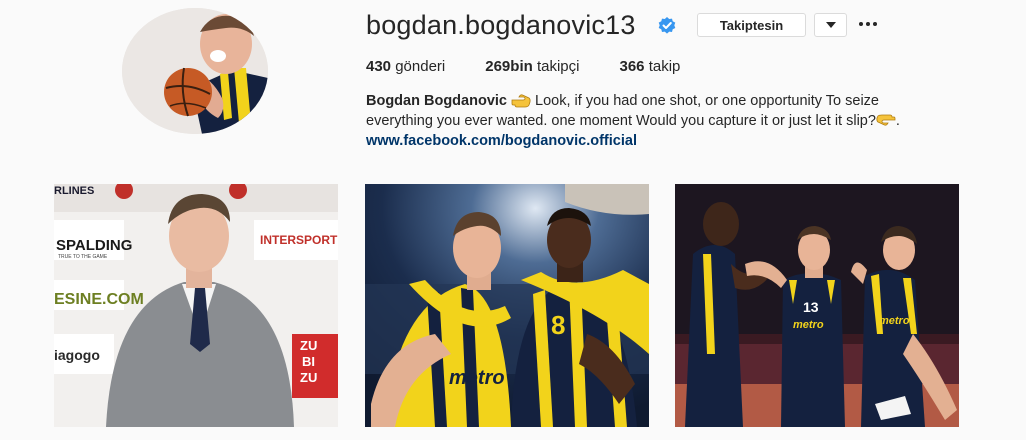  What do you see at coordinates (77, 355) in the screenshot?
I see `sponsor-text: iagogo` at bounding box center [77, 355].